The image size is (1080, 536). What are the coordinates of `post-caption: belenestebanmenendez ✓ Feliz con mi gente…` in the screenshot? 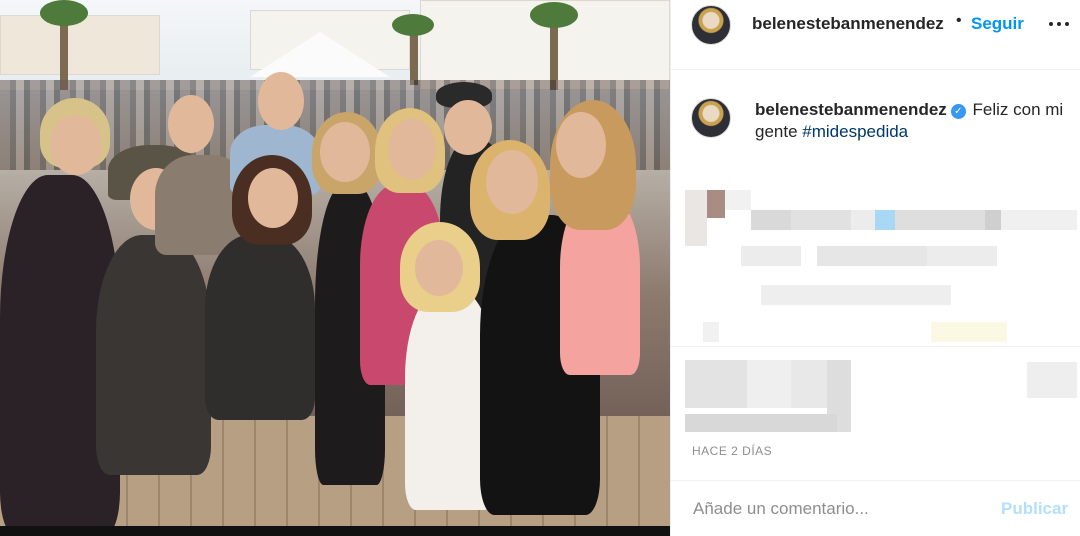 It's located at (913, 121).